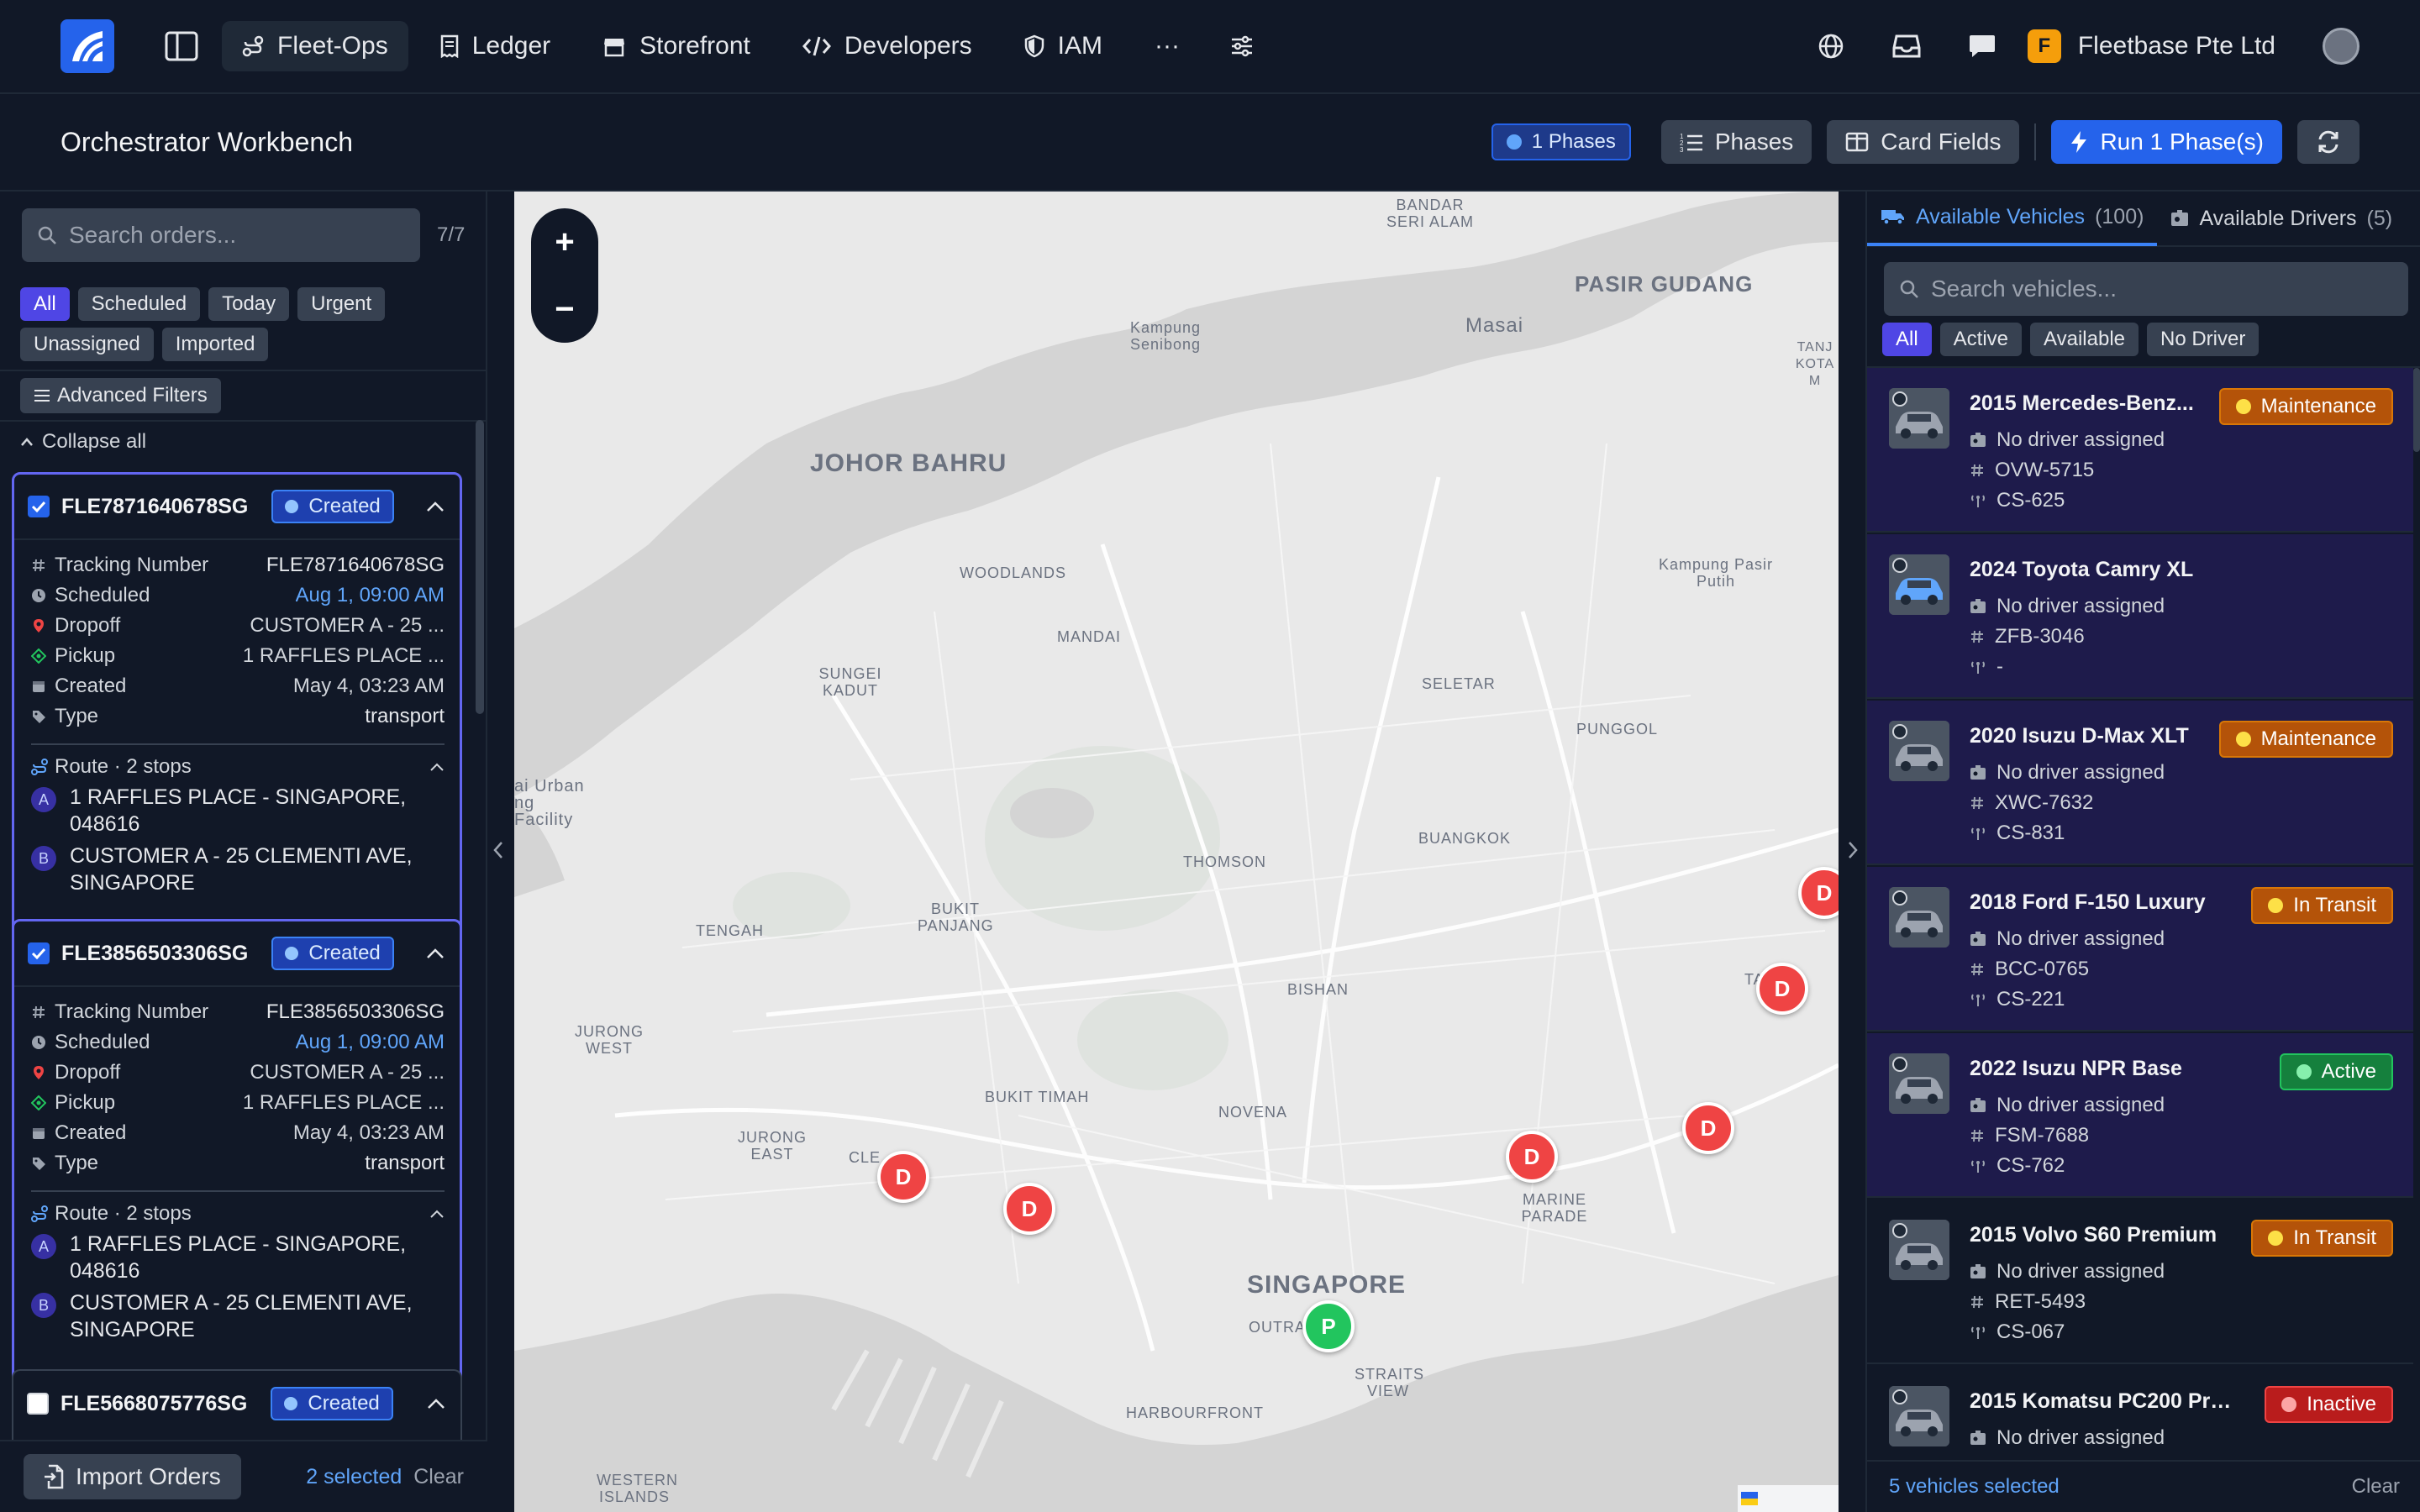  What do you see at coordinates (315, 46) in the screenshot?
I see `nav-item-fleet-ops: Fleet-Ops` at bounding box center [315, 46].